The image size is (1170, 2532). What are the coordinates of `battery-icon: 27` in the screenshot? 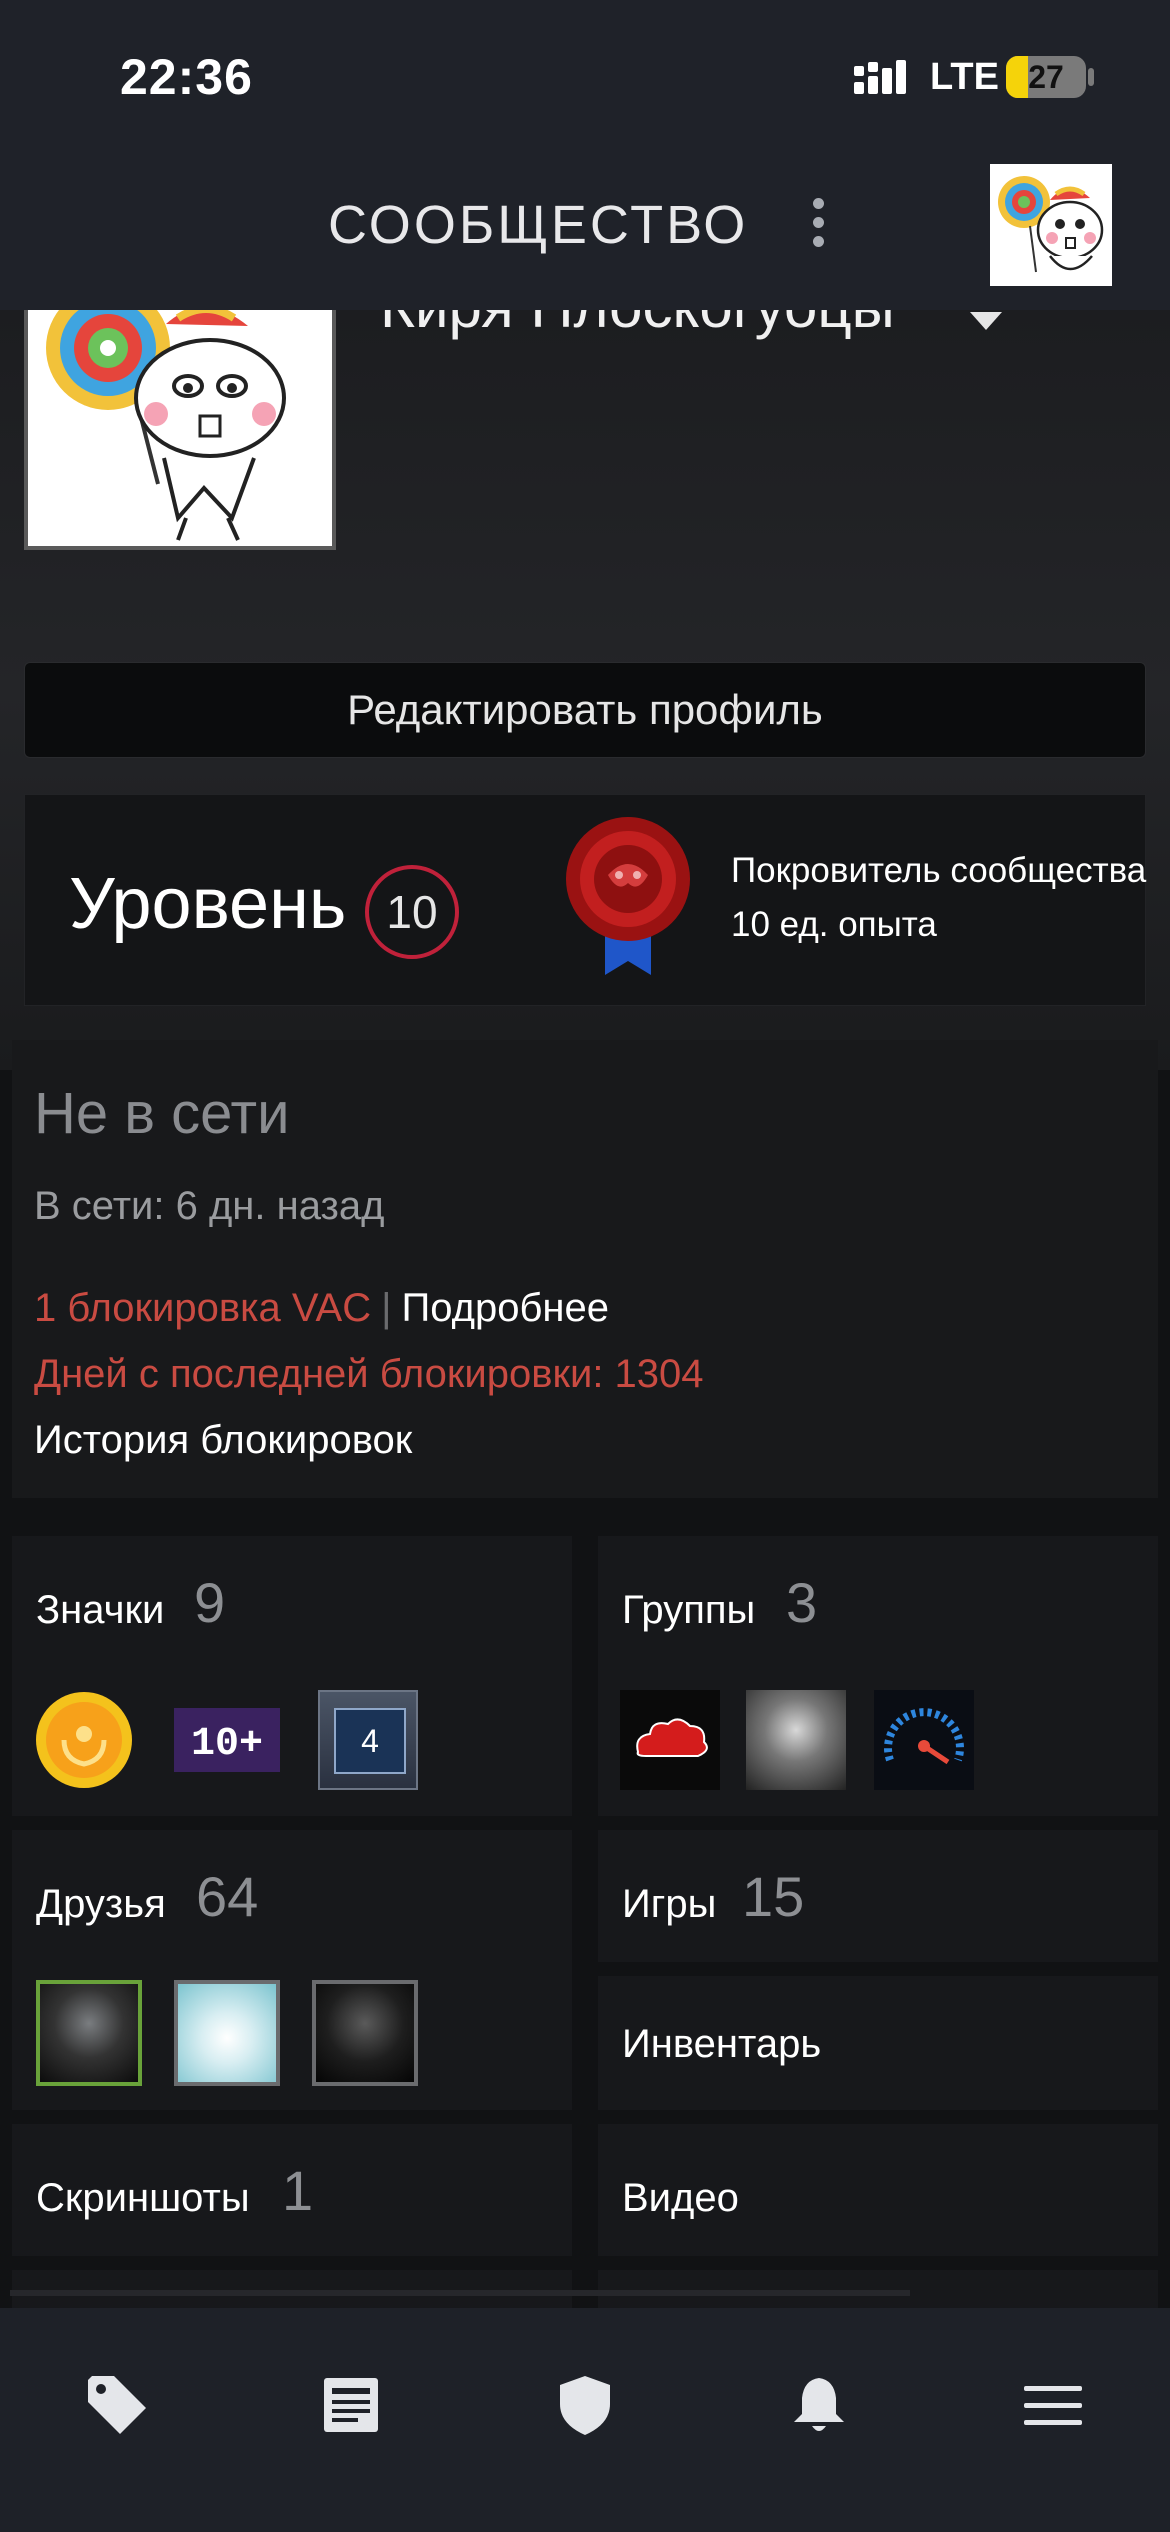 It's located at (1046, 77).